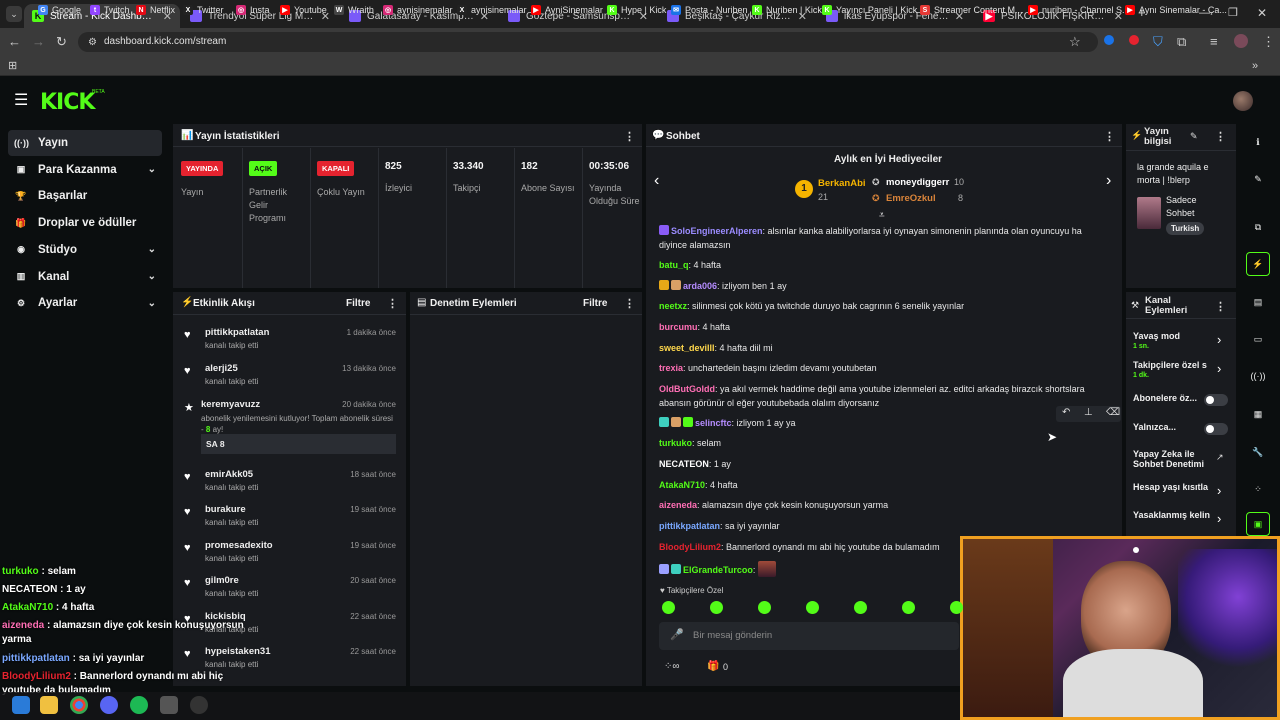 The width and height of the screenshot is (1280, 720). What do you see at coordinates (1196, 207) in the screenshot?
I see `category-name: Sadece Sohbet` at bounding box center [1196, 207].